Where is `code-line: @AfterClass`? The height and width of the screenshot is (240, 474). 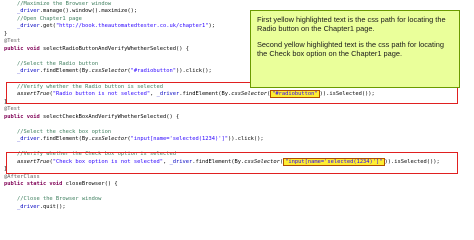 code-line: @AfterClass is located at coordinates (22, 177).